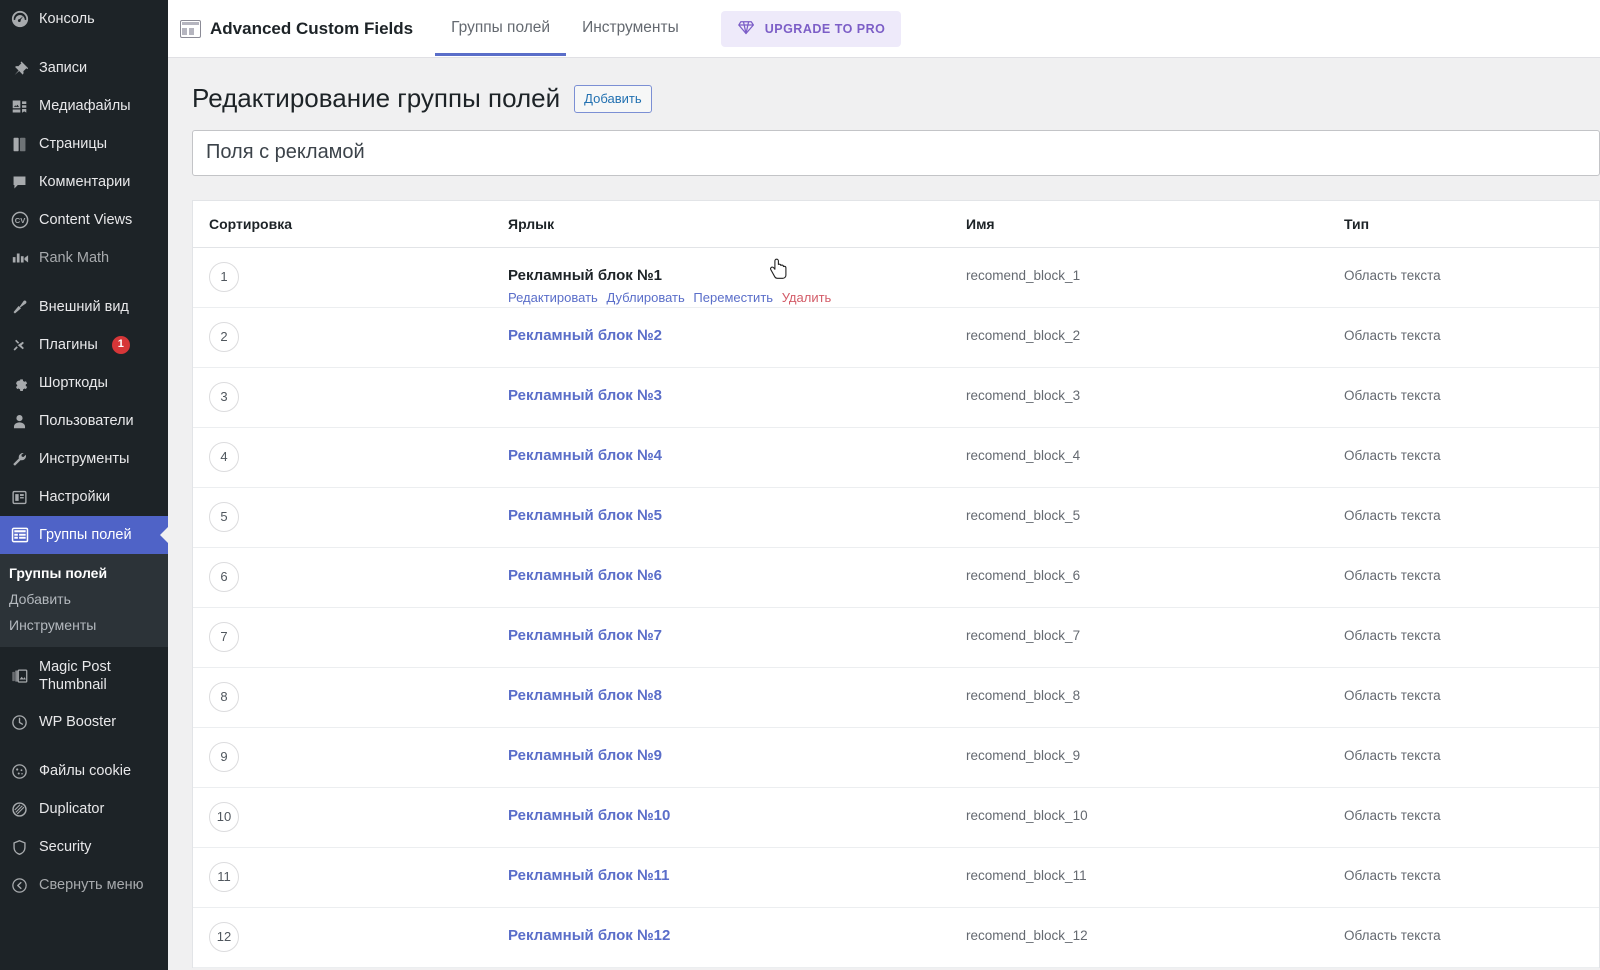  What do you see at coordinates (1023, 275) in the screenshot?
I see `field-name-value: recomend_block_1` at bounding box center [1023, 275].